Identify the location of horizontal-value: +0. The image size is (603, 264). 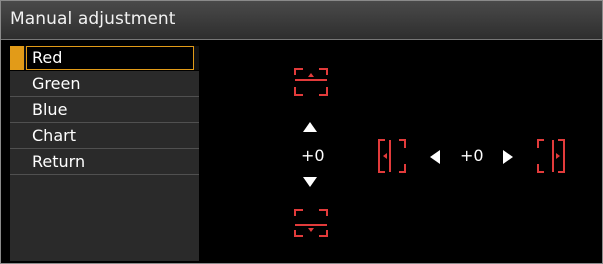
(472, 155).